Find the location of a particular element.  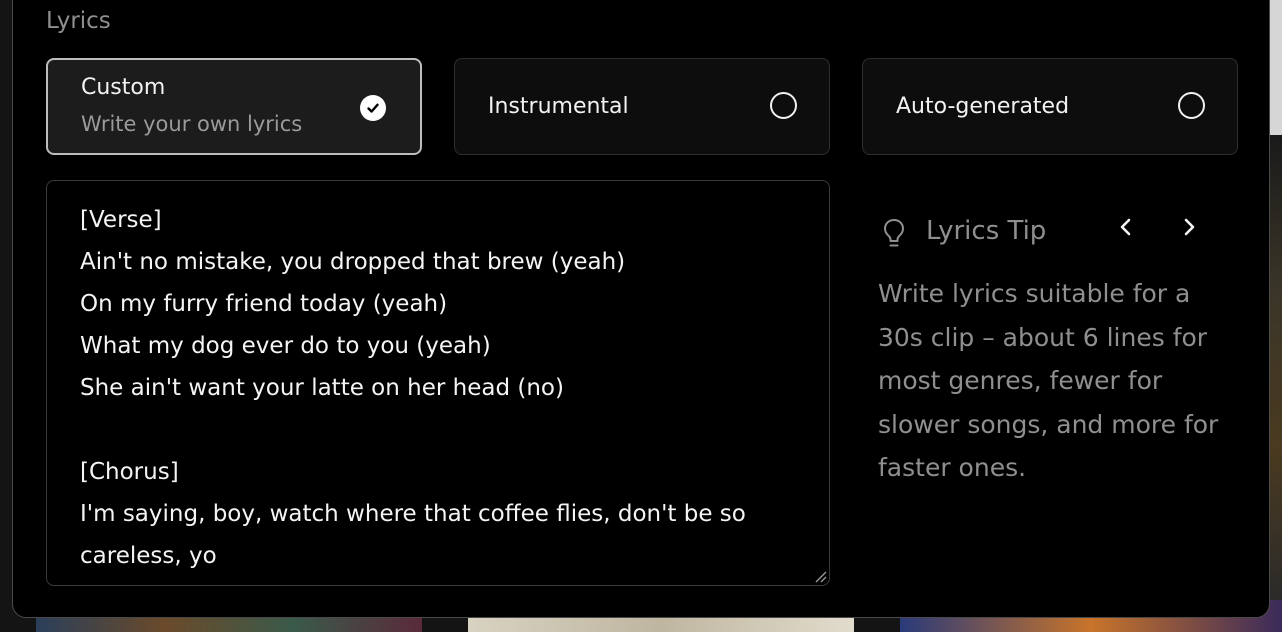

section-label: Lyrics is located at coordinates (78, 21).